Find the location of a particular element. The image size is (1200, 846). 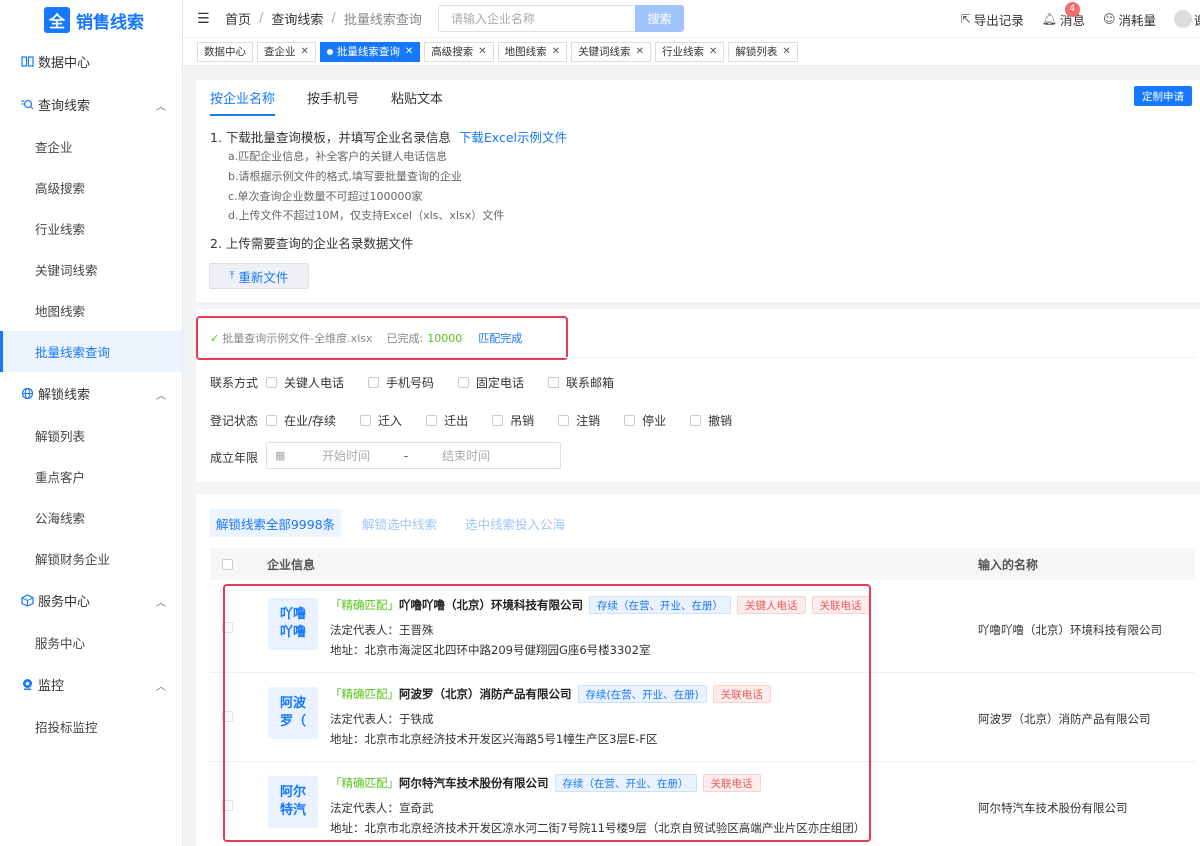

sidebar-item-unlock-list: 解锁列表 is located at coordinates (91, 435).